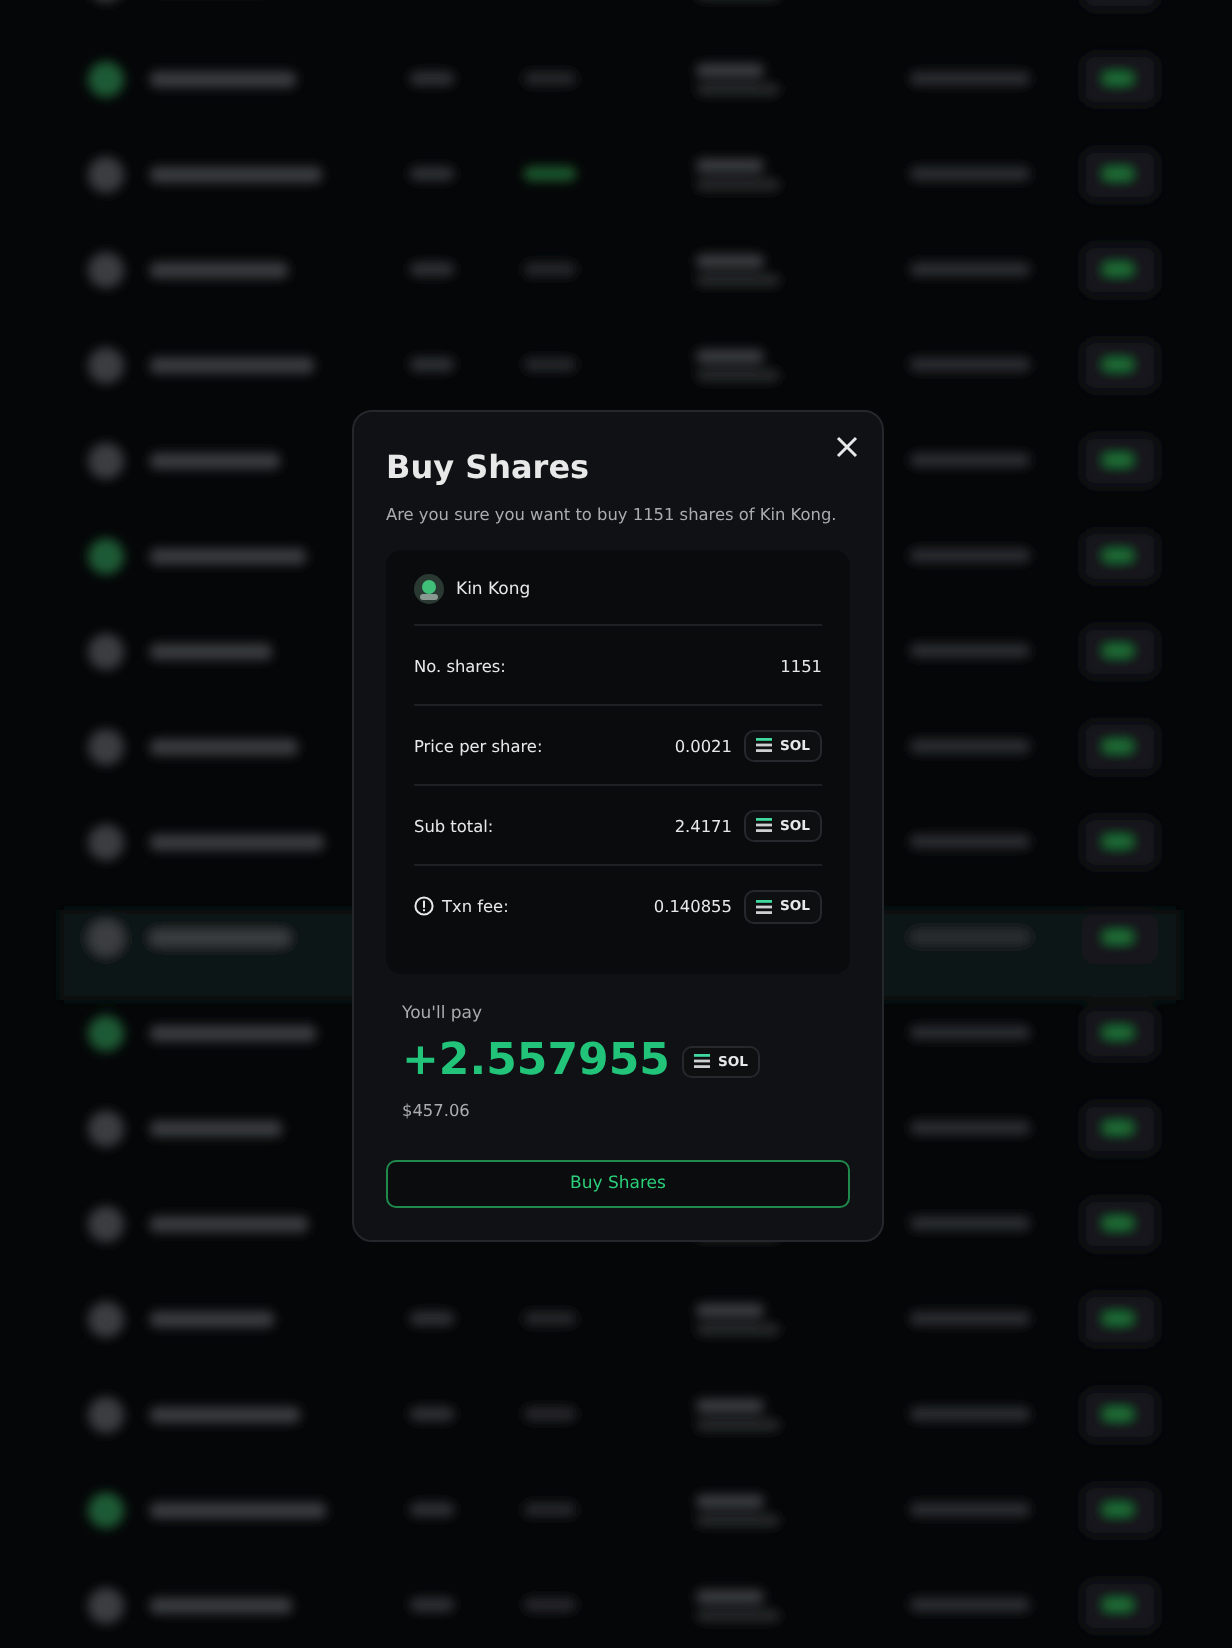  Describe the element at coordinates (618, 1184) in the screenshot. I see `buy-shares-button: Buy Shares` at that location.